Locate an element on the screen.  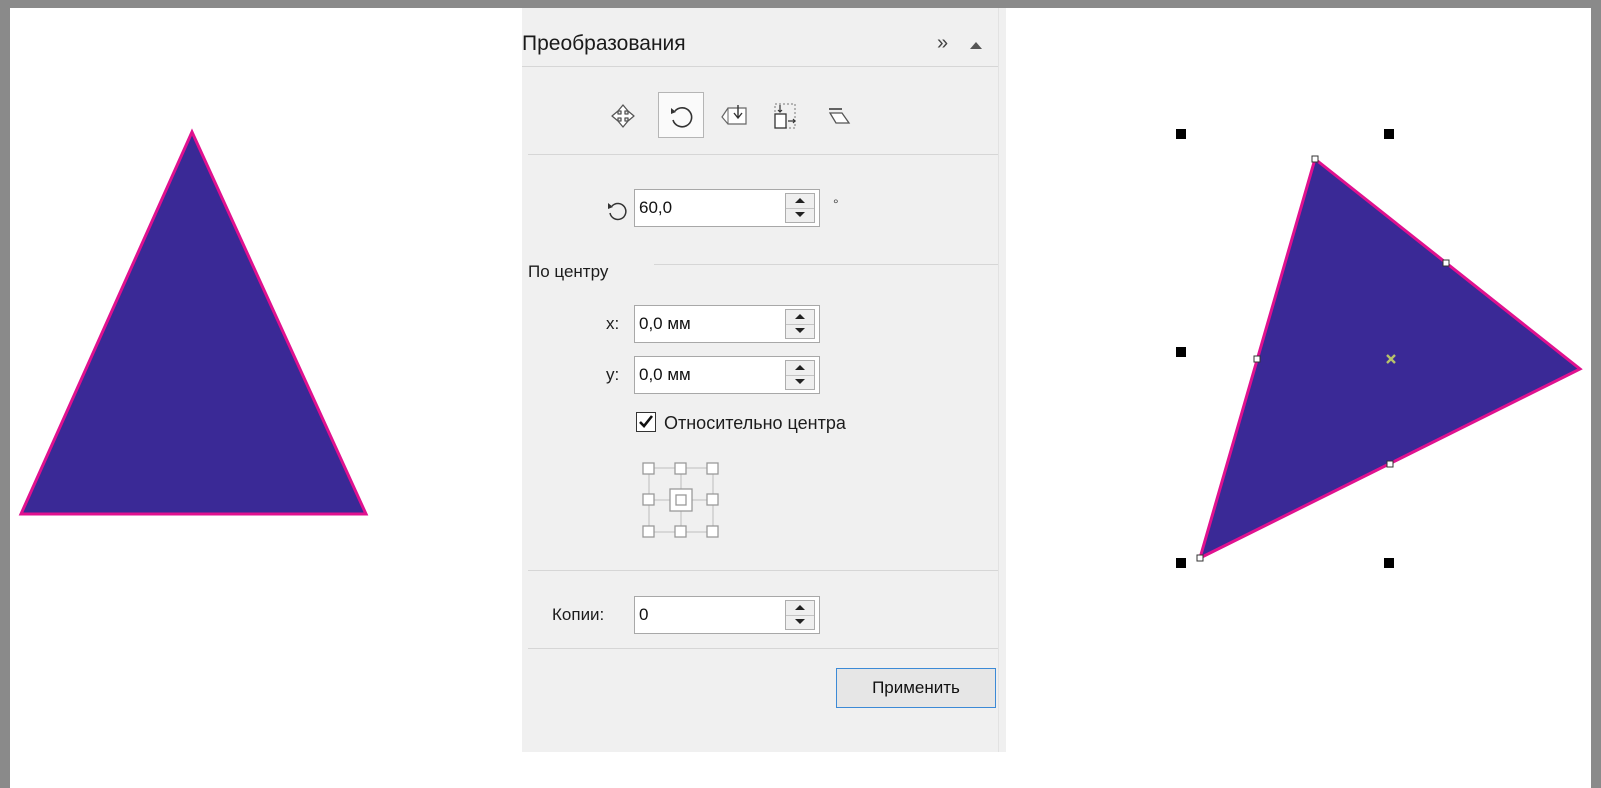
skew-icon is located at coordinates (839, 116).